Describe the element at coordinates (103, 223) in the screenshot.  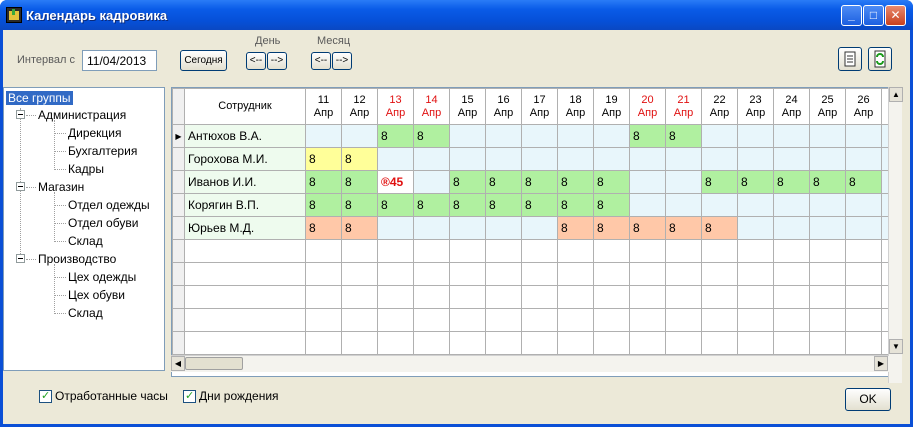
I see `tree-item-shoe-dept: Отдел обуви` at that location.